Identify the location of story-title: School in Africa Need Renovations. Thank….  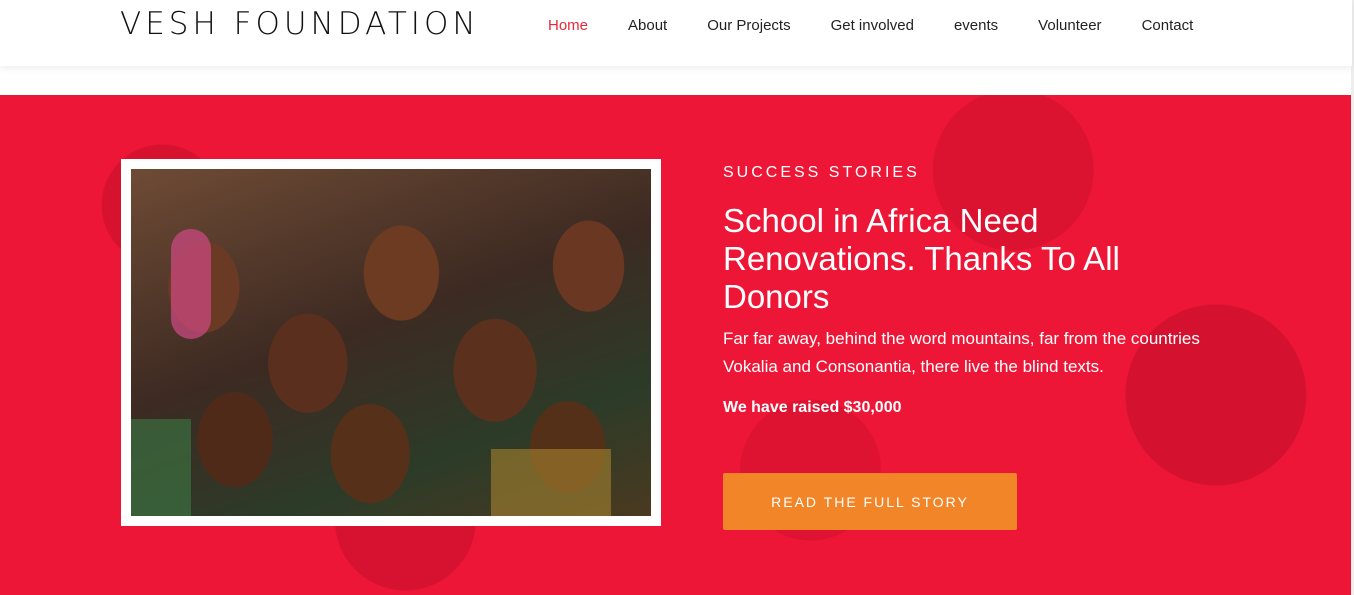
(983, 259).